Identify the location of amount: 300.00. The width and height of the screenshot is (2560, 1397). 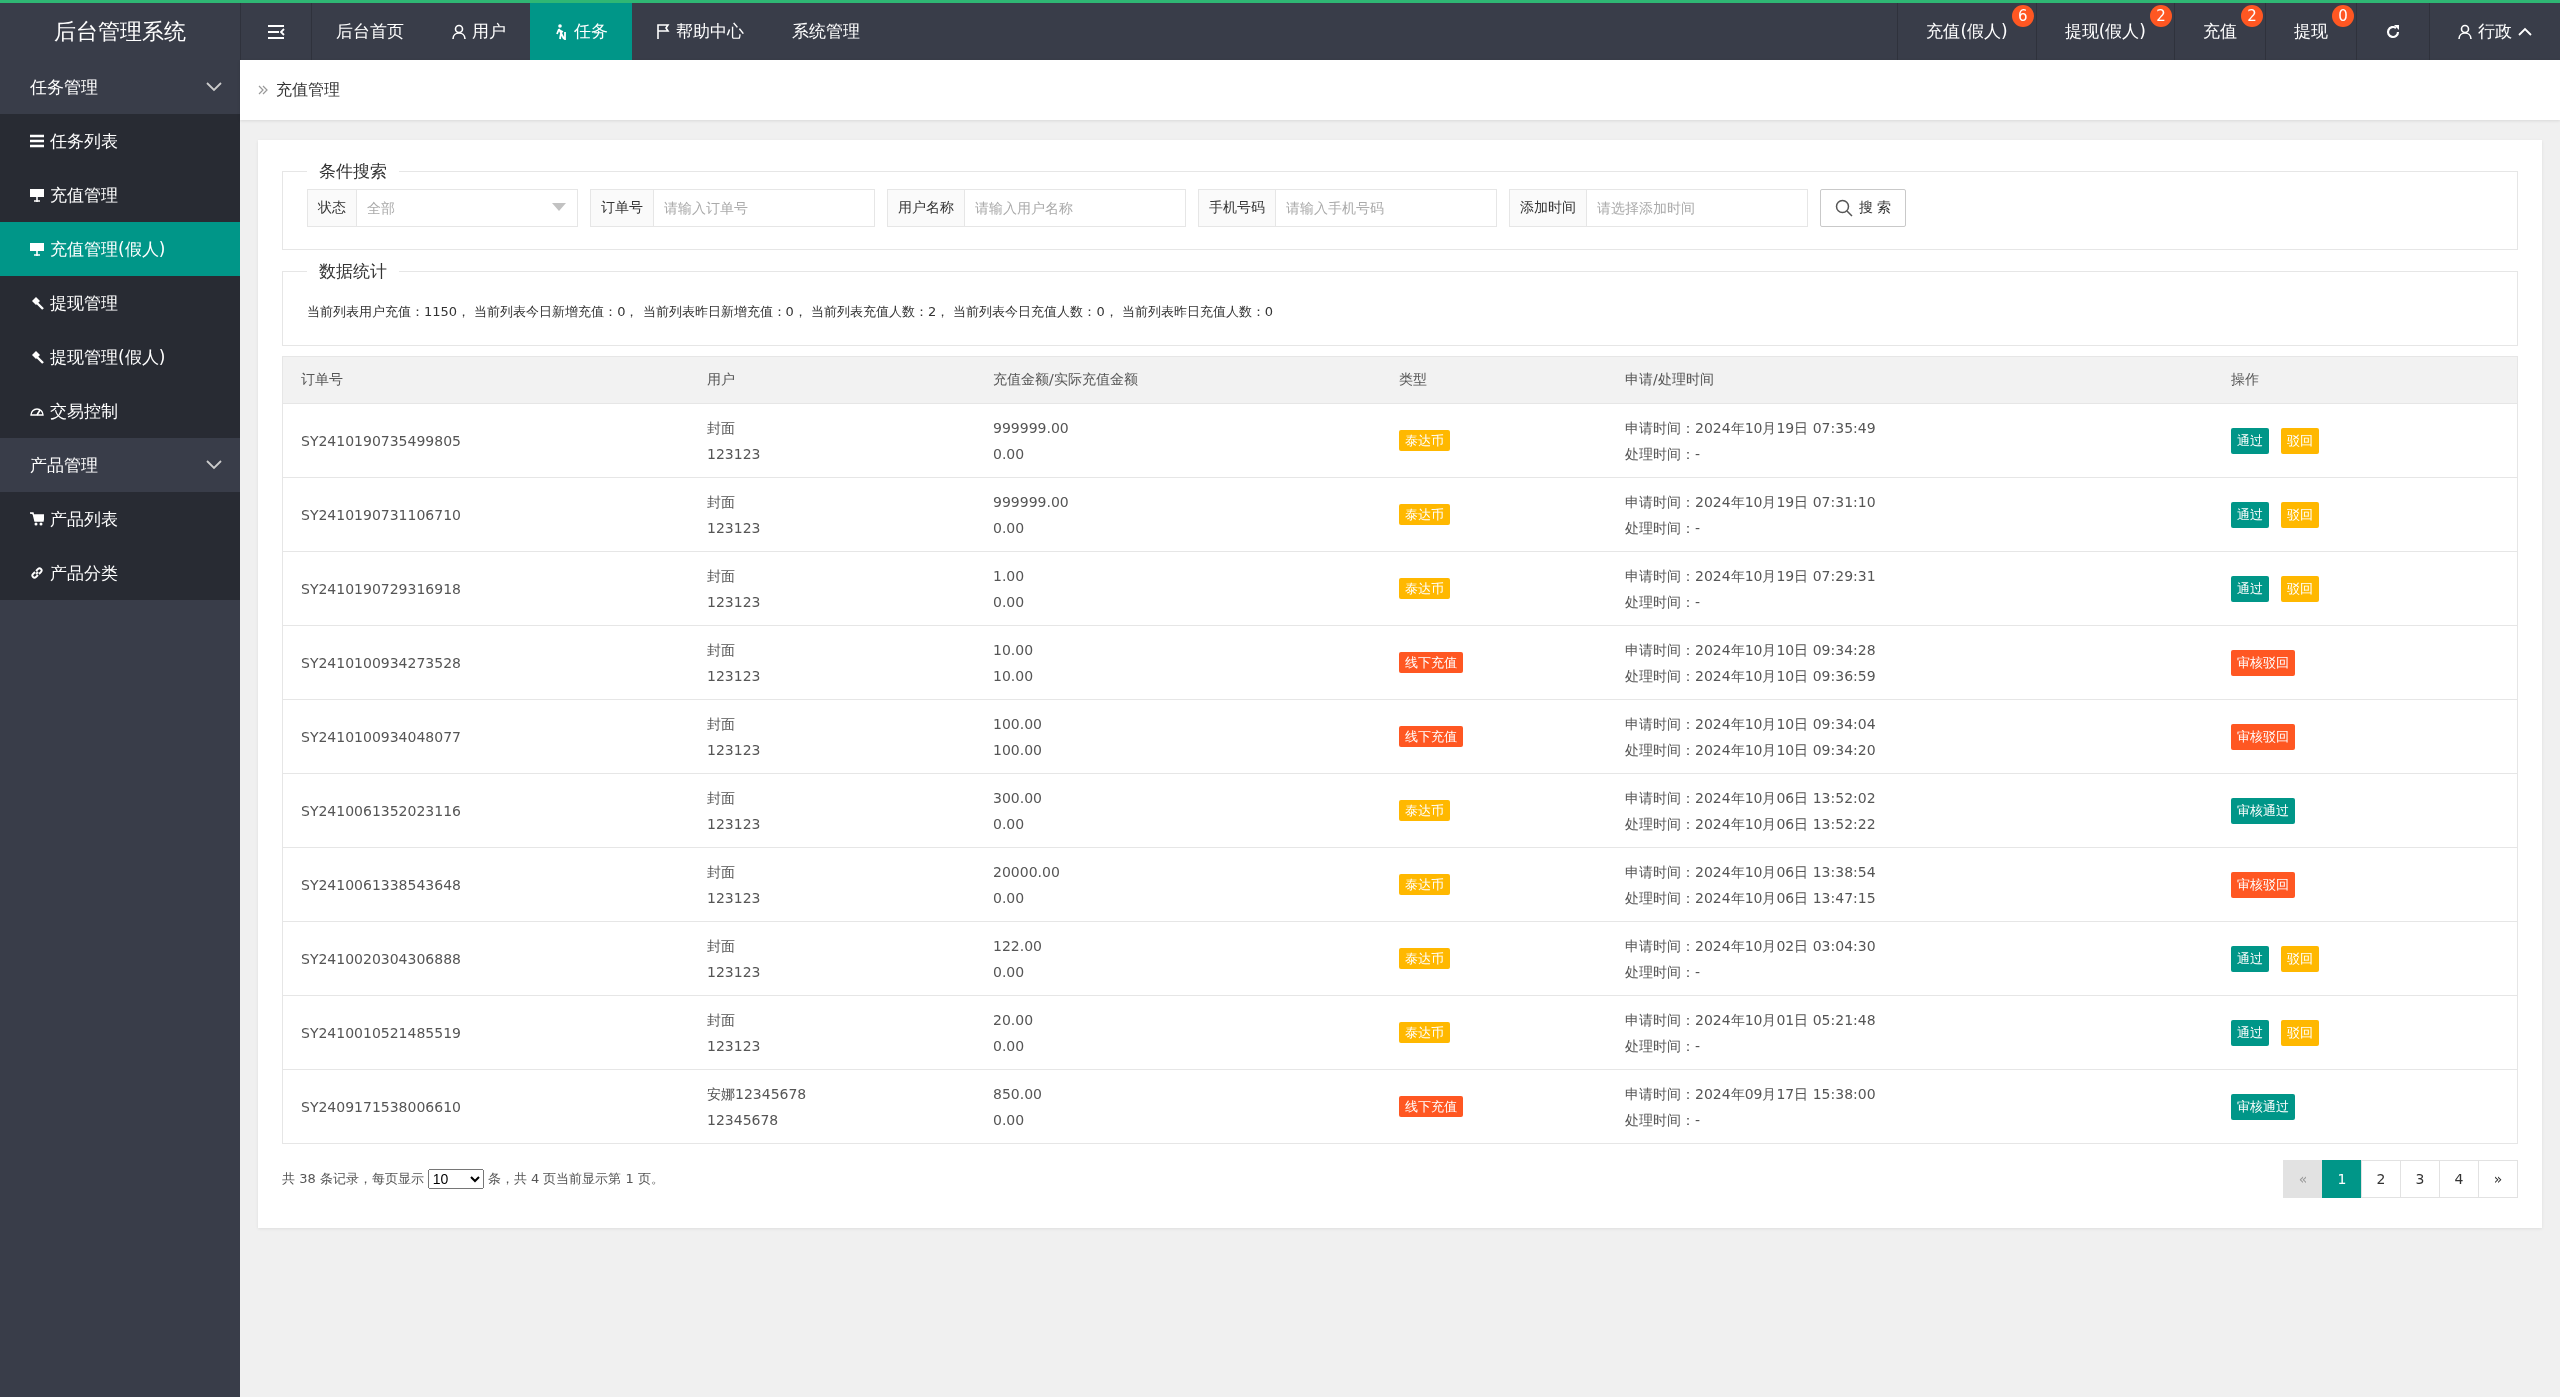
(1018, 798).